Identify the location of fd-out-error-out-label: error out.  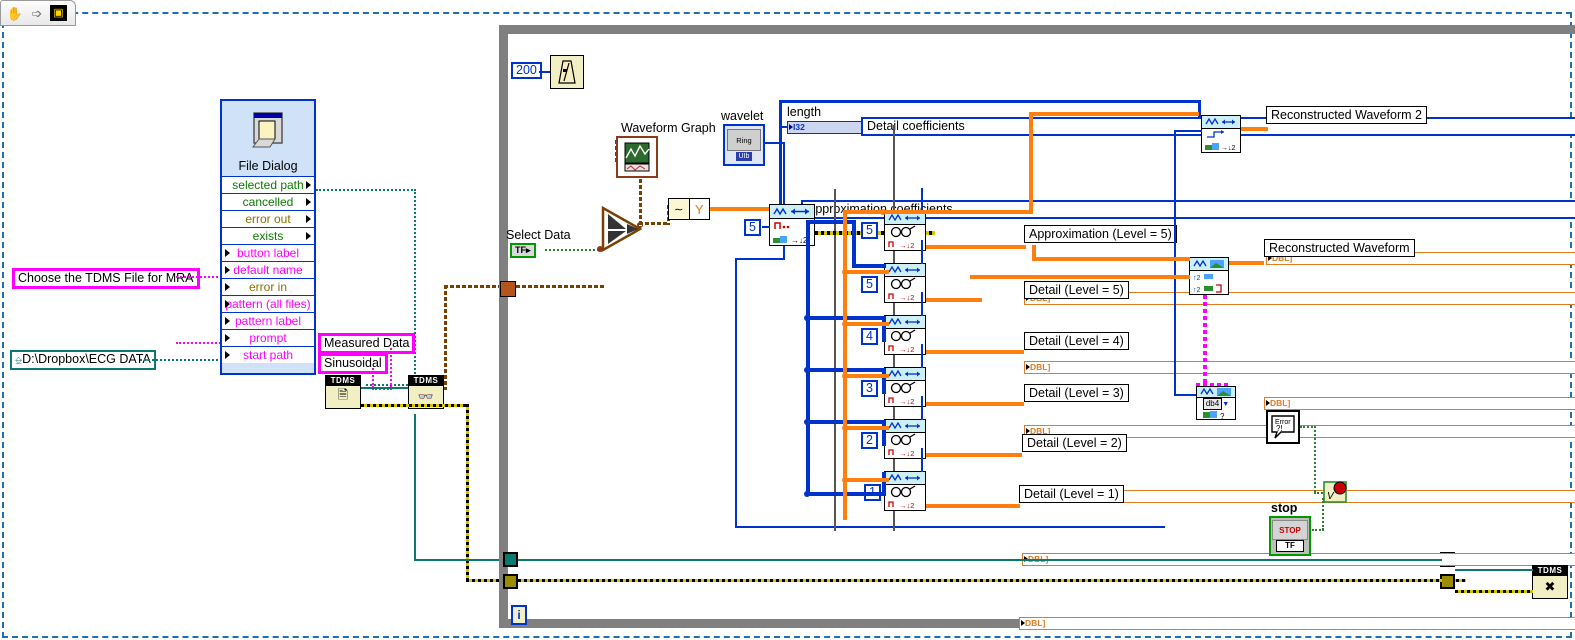
(268, 219).